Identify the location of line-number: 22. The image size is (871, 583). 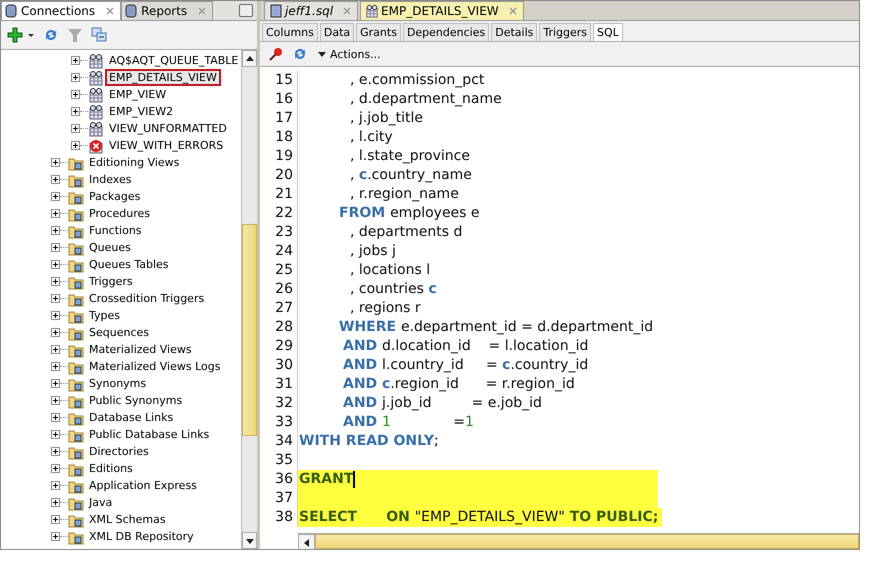
(279, 213).